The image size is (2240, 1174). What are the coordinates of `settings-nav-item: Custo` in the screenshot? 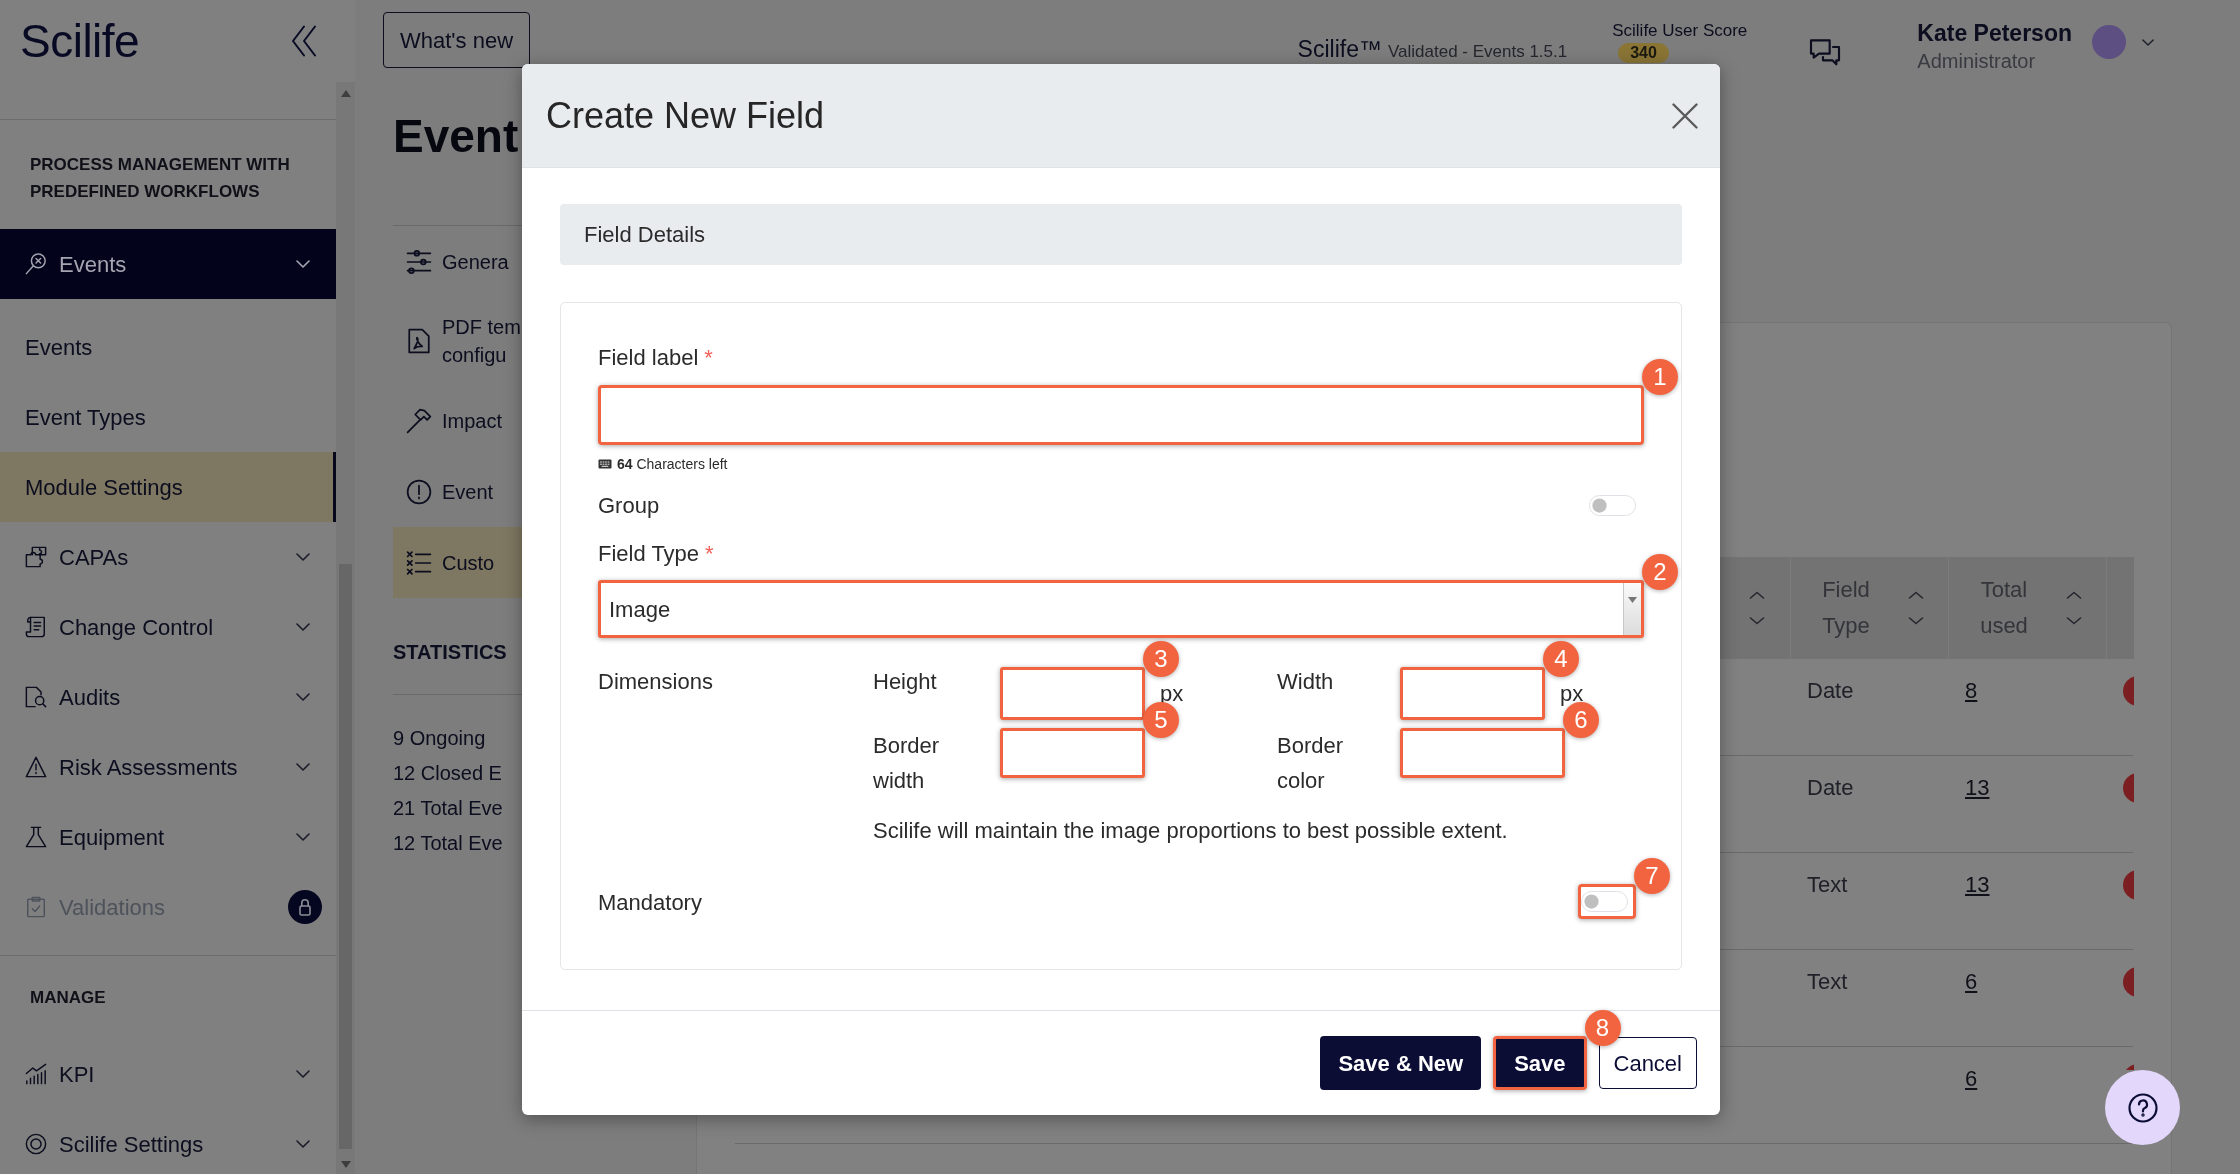 It's located at (457, 562).